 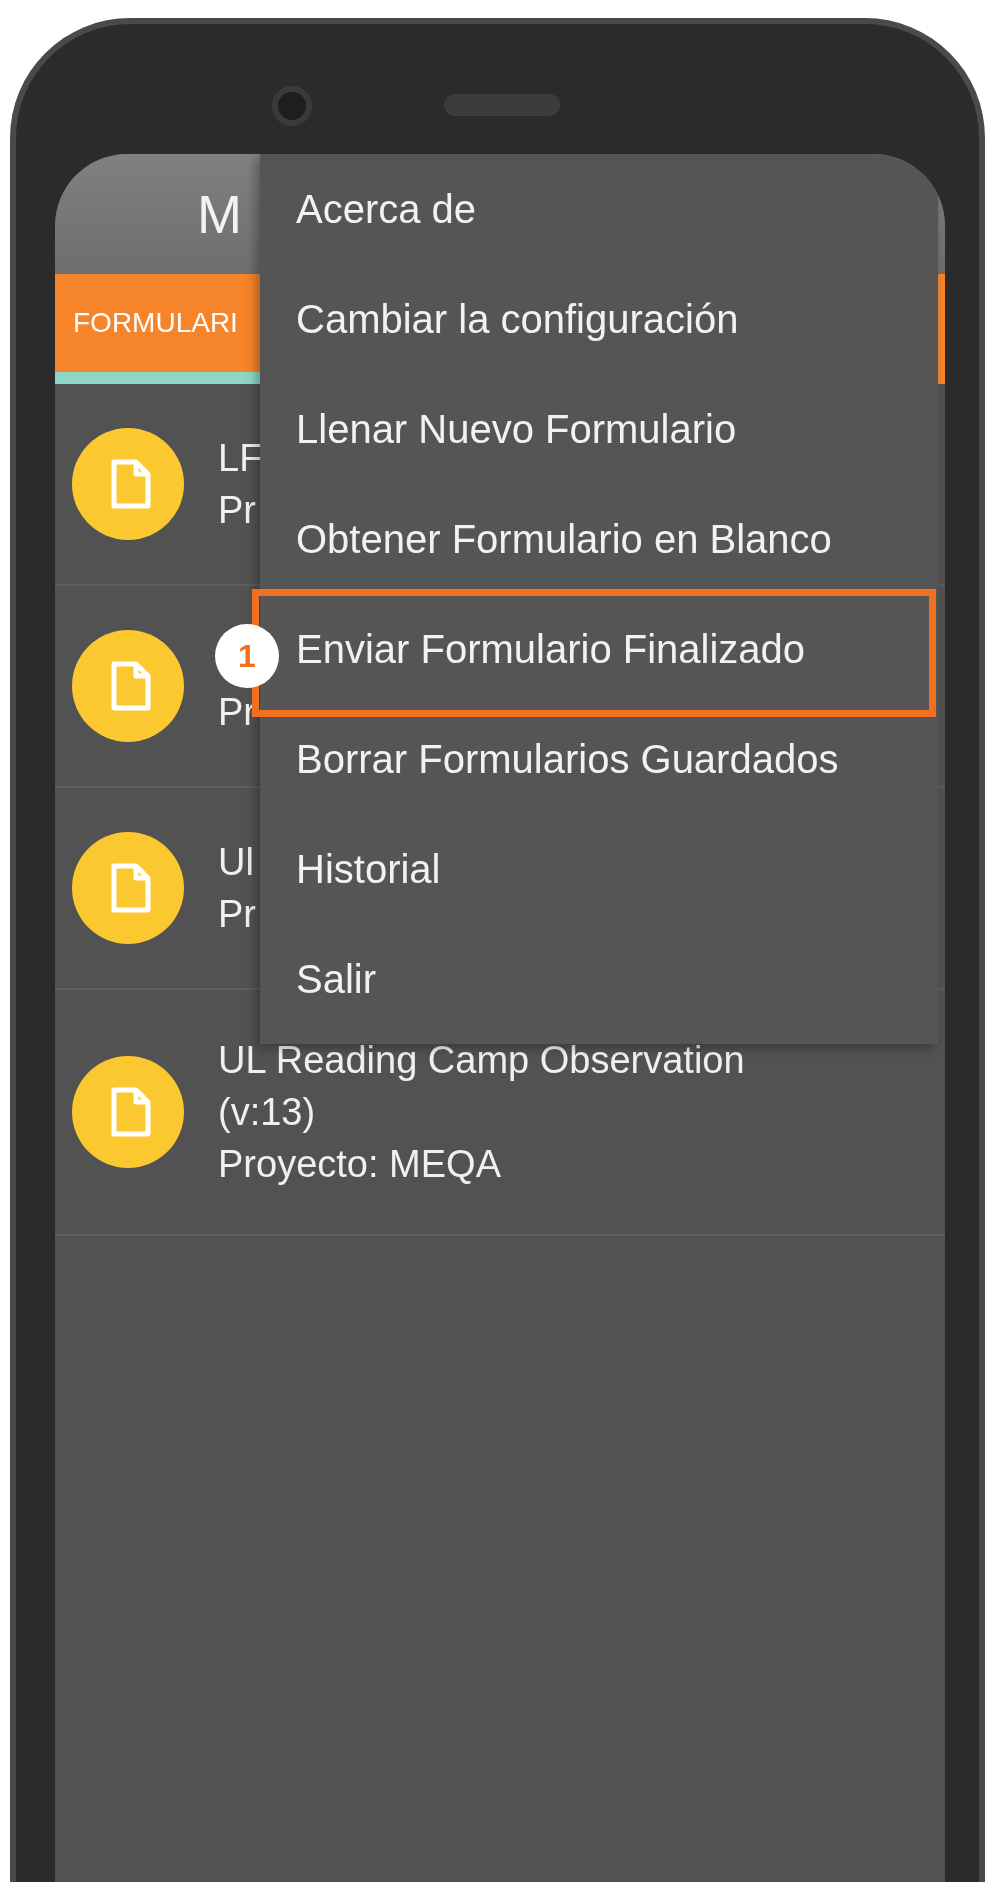 What do you see at coordinates (236, 862) in the screenshot?
I see `form-title: Ul` at bounding box center [236, 862].